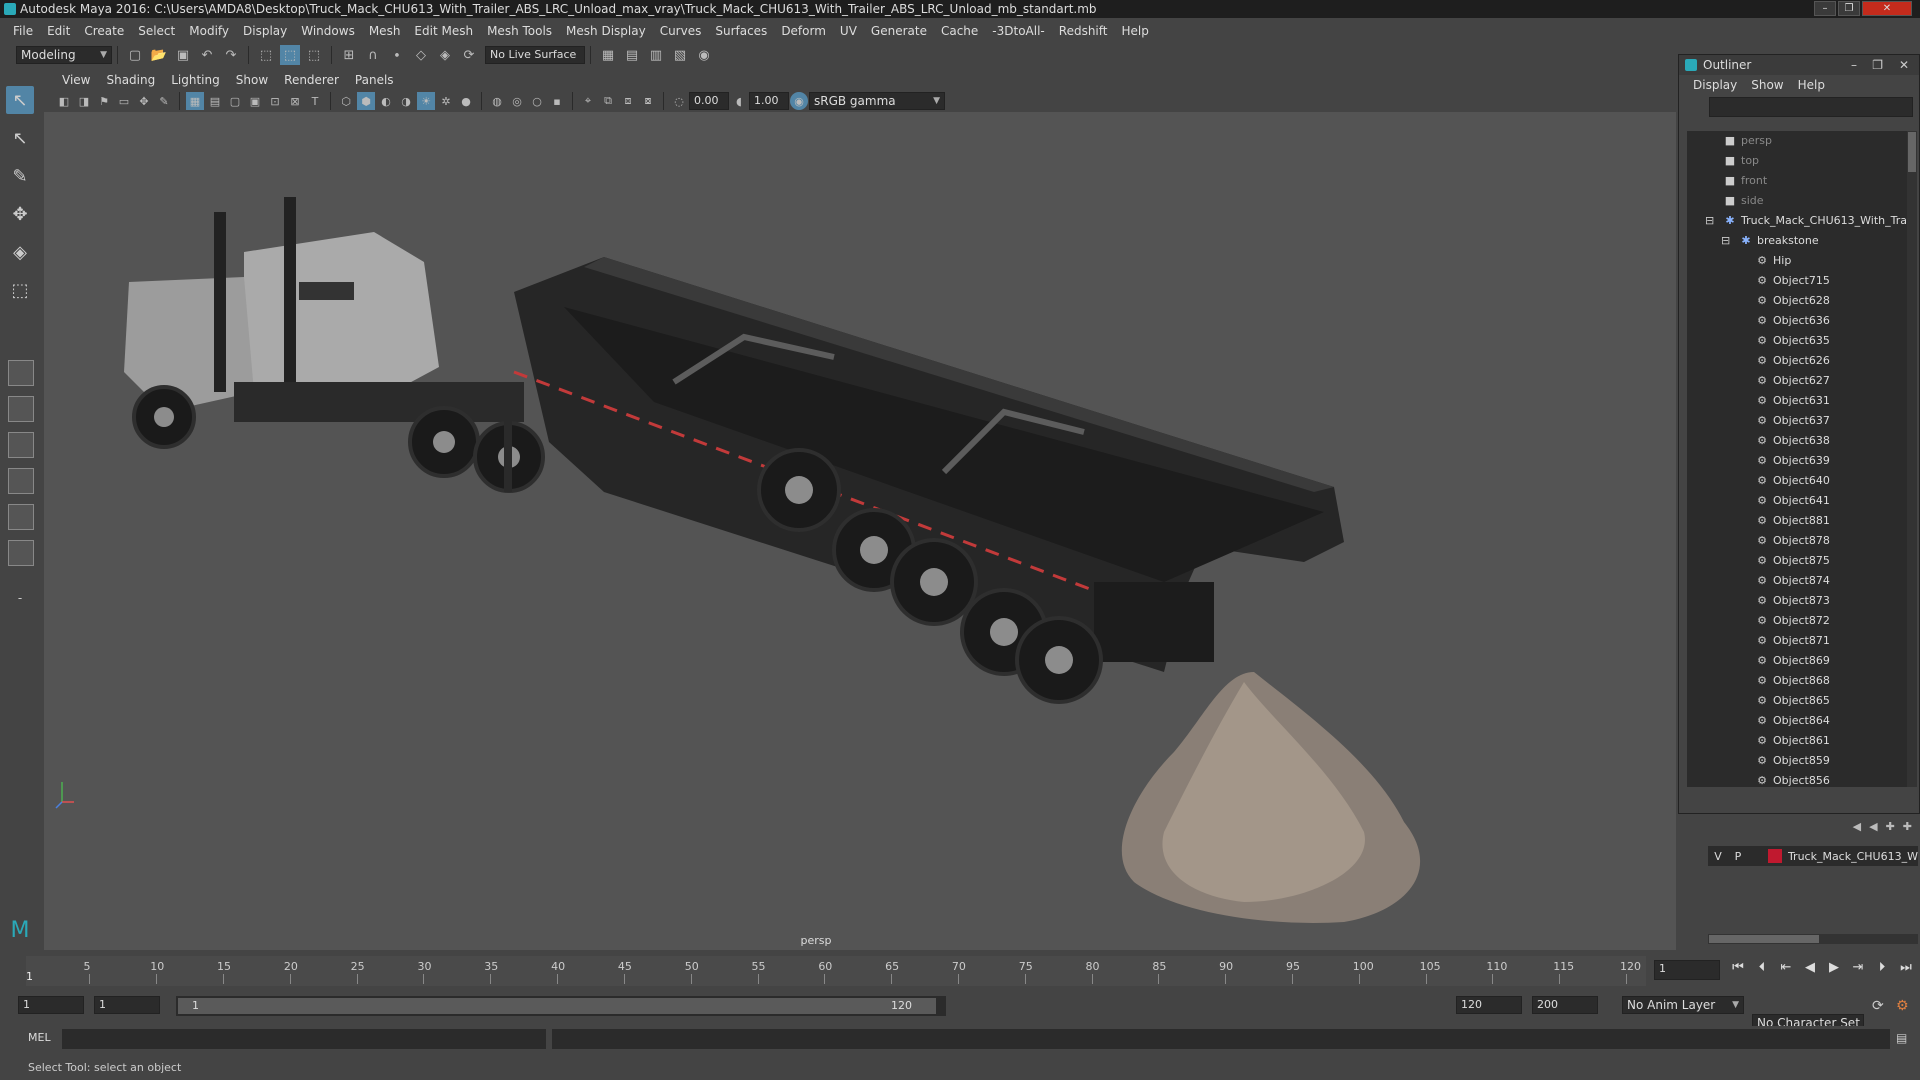 Image resolution: width=1920 pixels, height=1080 pixels. What do you see at coordinates (1858, 967) in the screenshot?
I see `step-forward-key-icon: ⇥` at bounding box center [1858, 967].